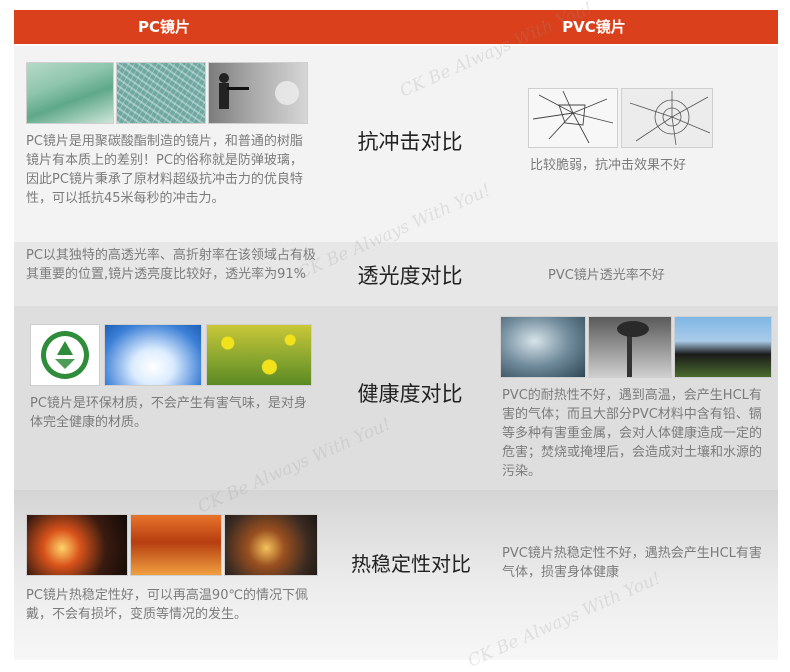 The width and height of the screenshot is (790, 672). What do you see at coordinates (410, 142) in the screenshot?
I see `impact-title: 抗冲击对比` at bounding box center [410, 142].